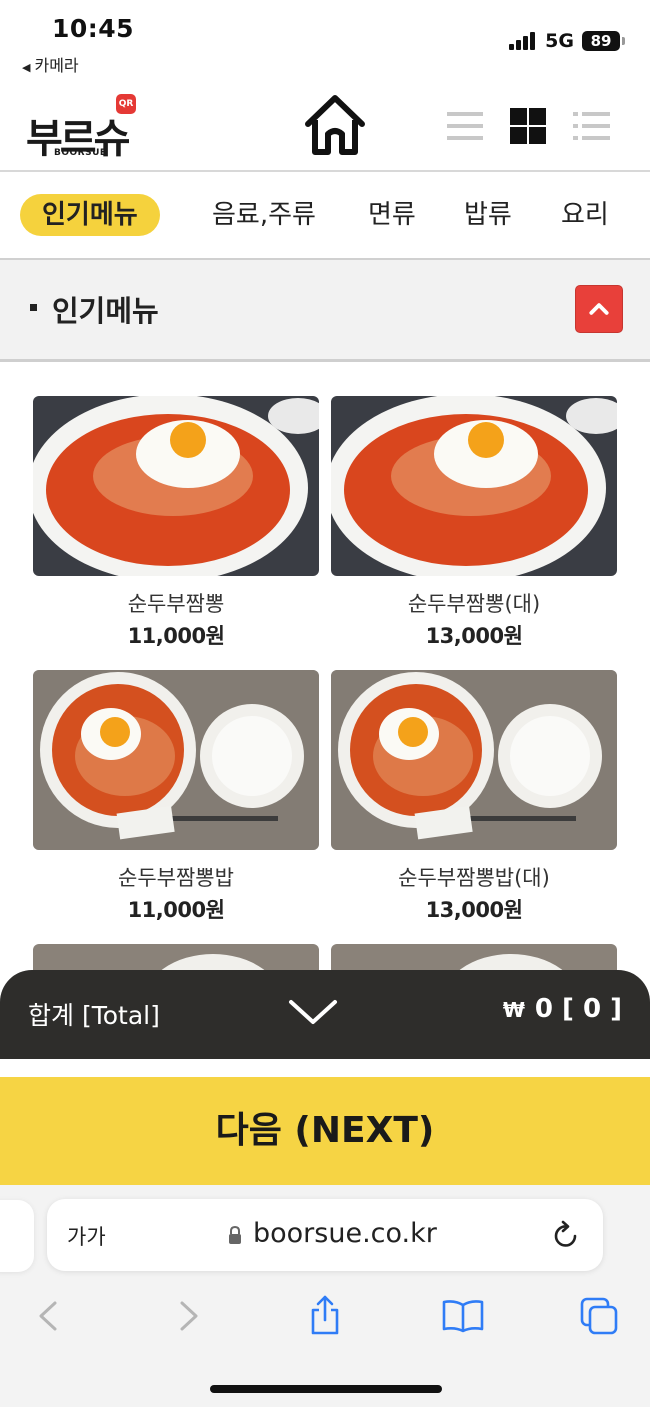  Describe the element at coordinates (48, 1316) in the screenshot. I see `back-icon` at that location.